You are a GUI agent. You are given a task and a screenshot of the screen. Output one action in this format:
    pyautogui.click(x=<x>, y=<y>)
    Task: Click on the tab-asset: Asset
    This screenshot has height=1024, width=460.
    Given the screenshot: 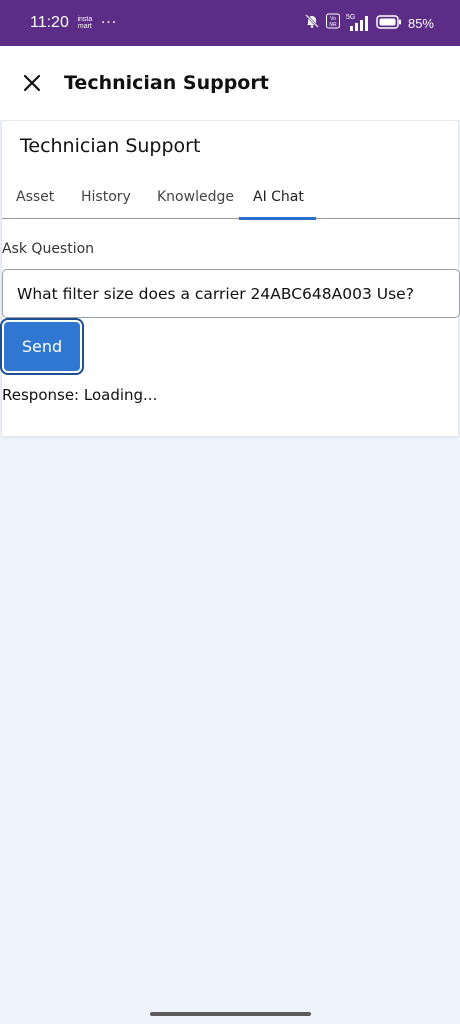 What is the action you would take?
    pyautogui.click(x=35, y=203)
    